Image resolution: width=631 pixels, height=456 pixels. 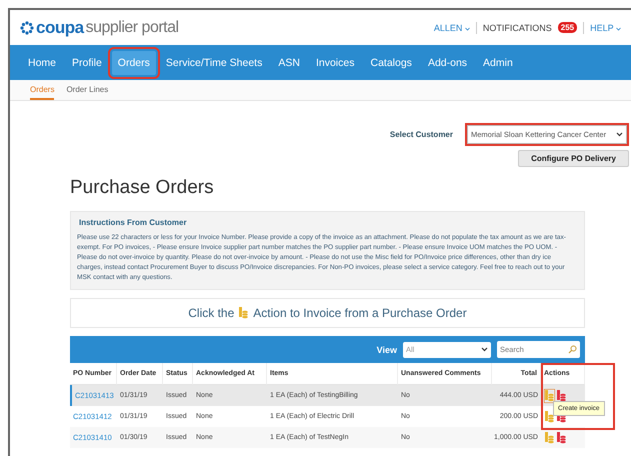 What do you see at coordinates (452, 27) in the screenshot?
I see `user-menu: ALLEN` at bounding box center [452, 27].